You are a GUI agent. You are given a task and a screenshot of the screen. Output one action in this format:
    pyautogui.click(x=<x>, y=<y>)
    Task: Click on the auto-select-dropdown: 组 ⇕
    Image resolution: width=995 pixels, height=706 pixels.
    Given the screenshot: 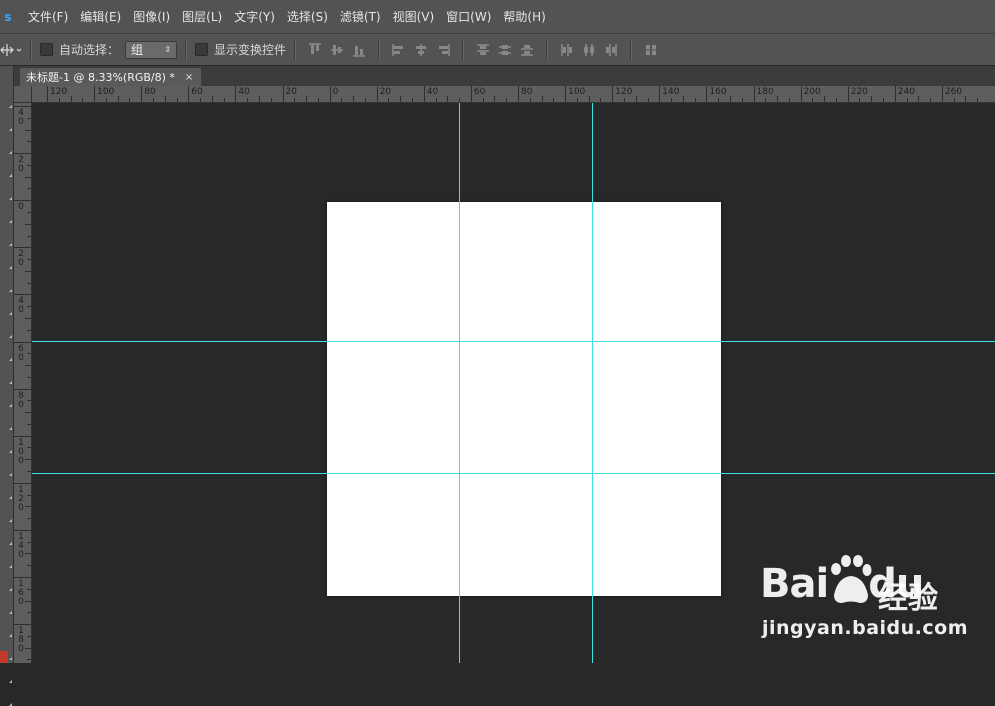 What is the action you would take?
    pyautogui.click(x=151, y=49)
    